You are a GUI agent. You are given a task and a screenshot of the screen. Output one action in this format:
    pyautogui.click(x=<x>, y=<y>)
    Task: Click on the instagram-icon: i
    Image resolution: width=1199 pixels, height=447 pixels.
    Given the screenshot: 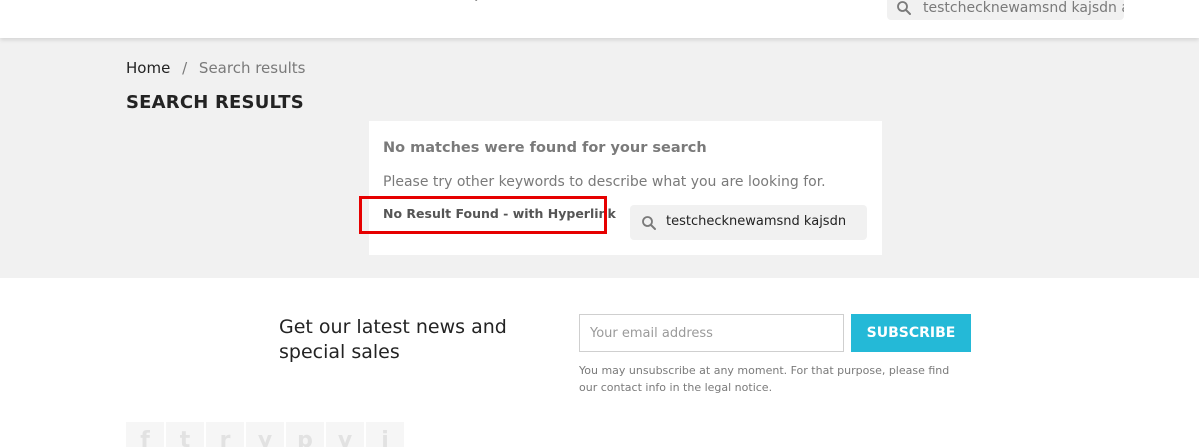 What is the action you would take?
    pyautogui.click(x=385, y=434)
    